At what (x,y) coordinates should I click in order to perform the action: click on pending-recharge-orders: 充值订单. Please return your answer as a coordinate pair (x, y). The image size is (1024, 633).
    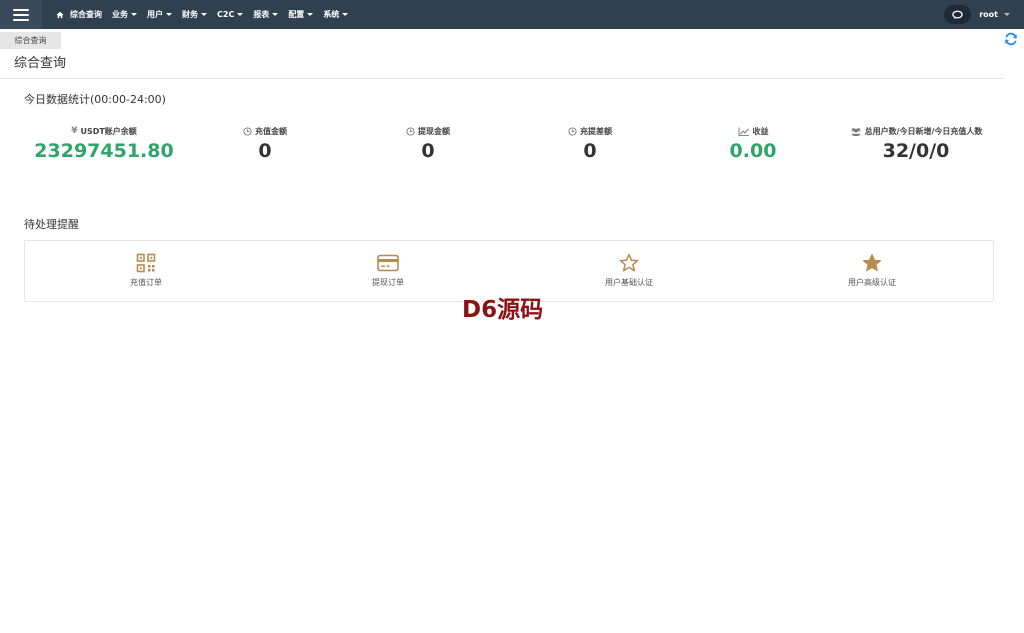
    Looking at the image, I should click on (146, 270).